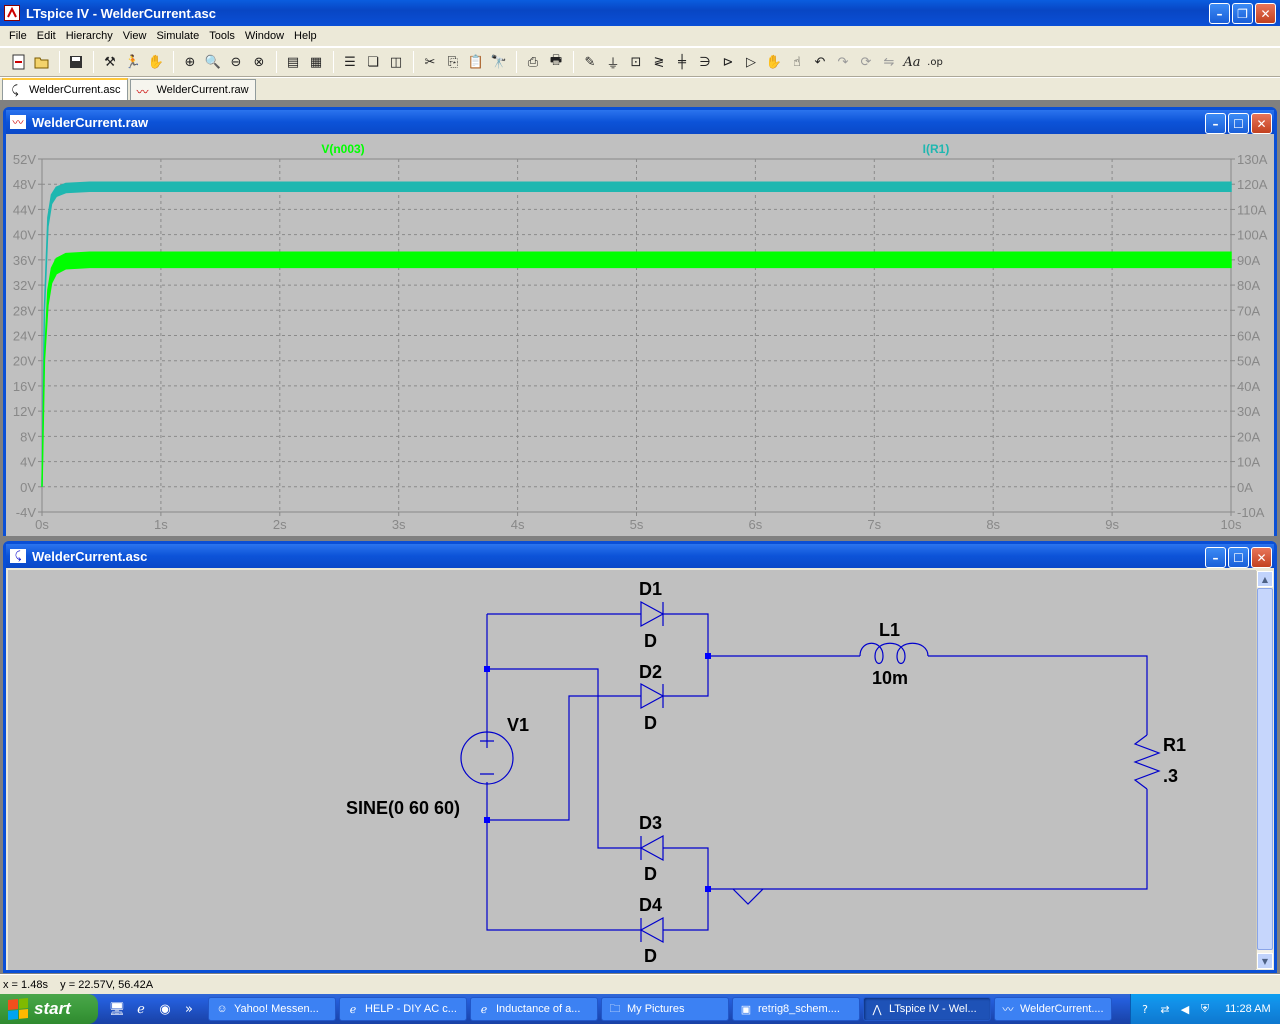 The image size is (1280, 1024). I want to click on run-icon: 🏃, so click(133, 62).